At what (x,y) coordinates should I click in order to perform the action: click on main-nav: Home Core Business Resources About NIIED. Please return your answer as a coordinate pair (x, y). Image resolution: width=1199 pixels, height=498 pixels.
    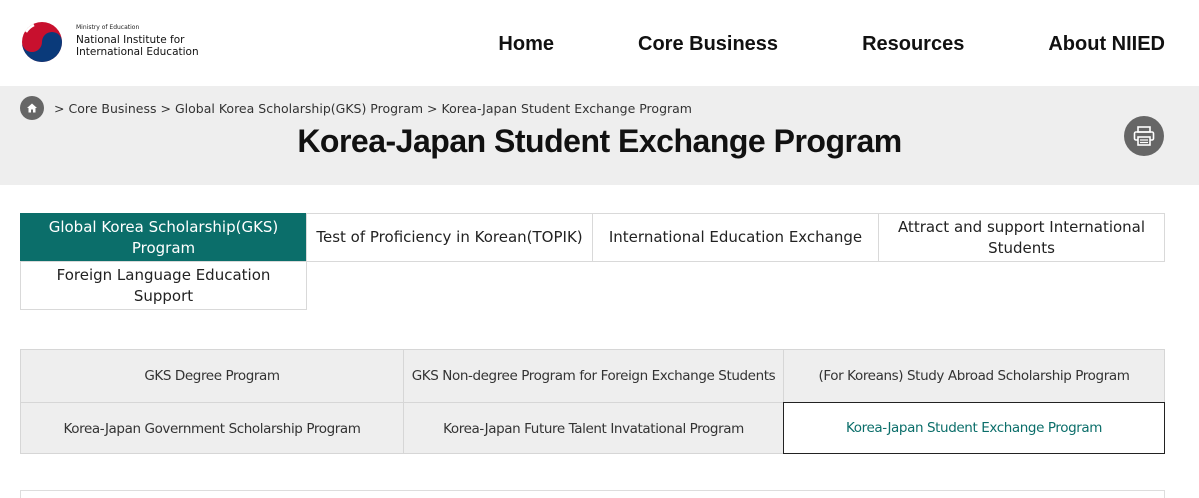
    Looking at the image, I should click on (831, 44).